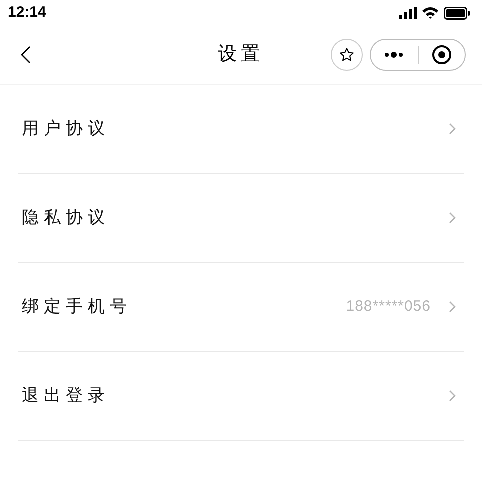 The width and height of the screenshot is (482, 492). I want to click on row-label: 隐私协议, so click(66, 218).